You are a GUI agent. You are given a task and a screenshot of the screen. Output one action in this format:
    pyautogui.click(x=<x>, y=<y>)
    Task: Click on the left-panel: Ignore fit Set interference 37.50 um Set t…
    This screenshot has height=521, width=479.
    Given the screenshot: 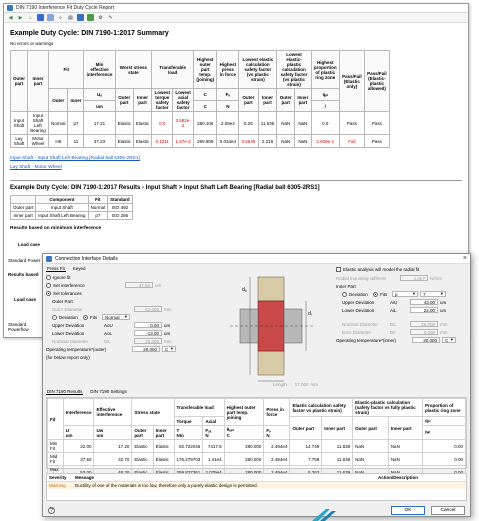 What is the action you would take?
    pyautogui.click(x=134, y=317)
    